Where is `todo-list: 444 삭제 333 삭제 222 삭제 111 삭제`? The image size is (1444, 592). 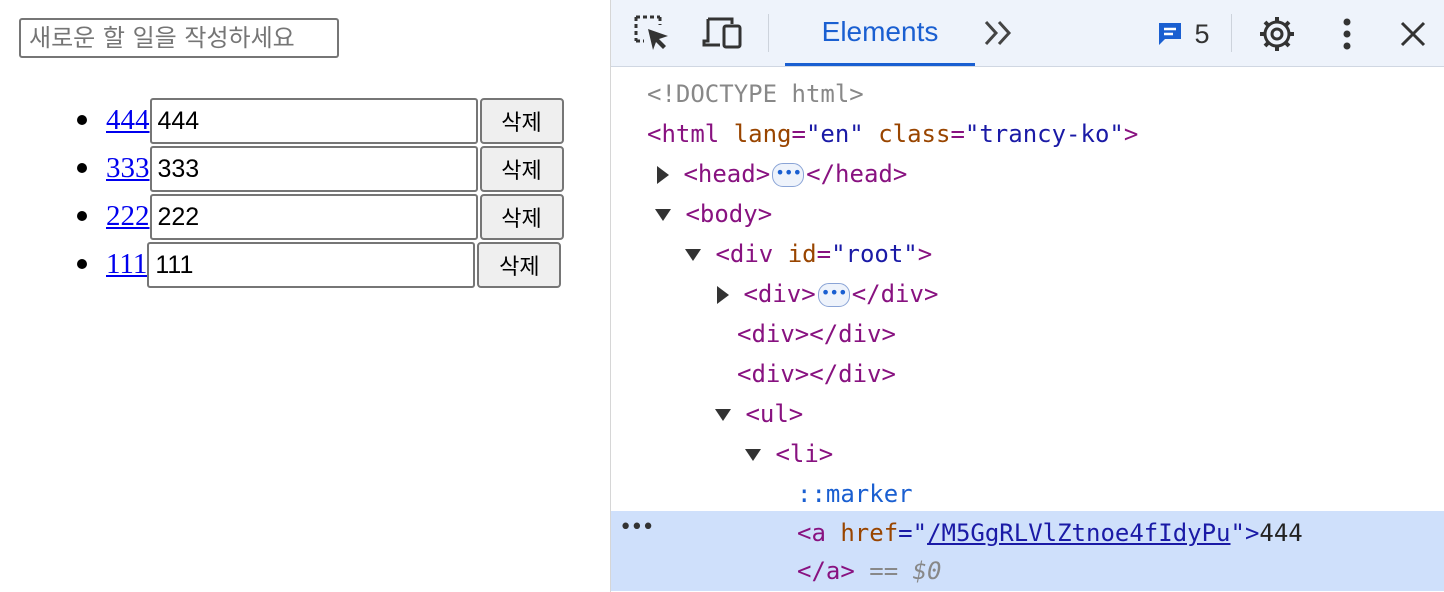 todo-list: 444 삭제 333 삭제 222 삭제 111 삭제 is located at coordinates (282, 194).